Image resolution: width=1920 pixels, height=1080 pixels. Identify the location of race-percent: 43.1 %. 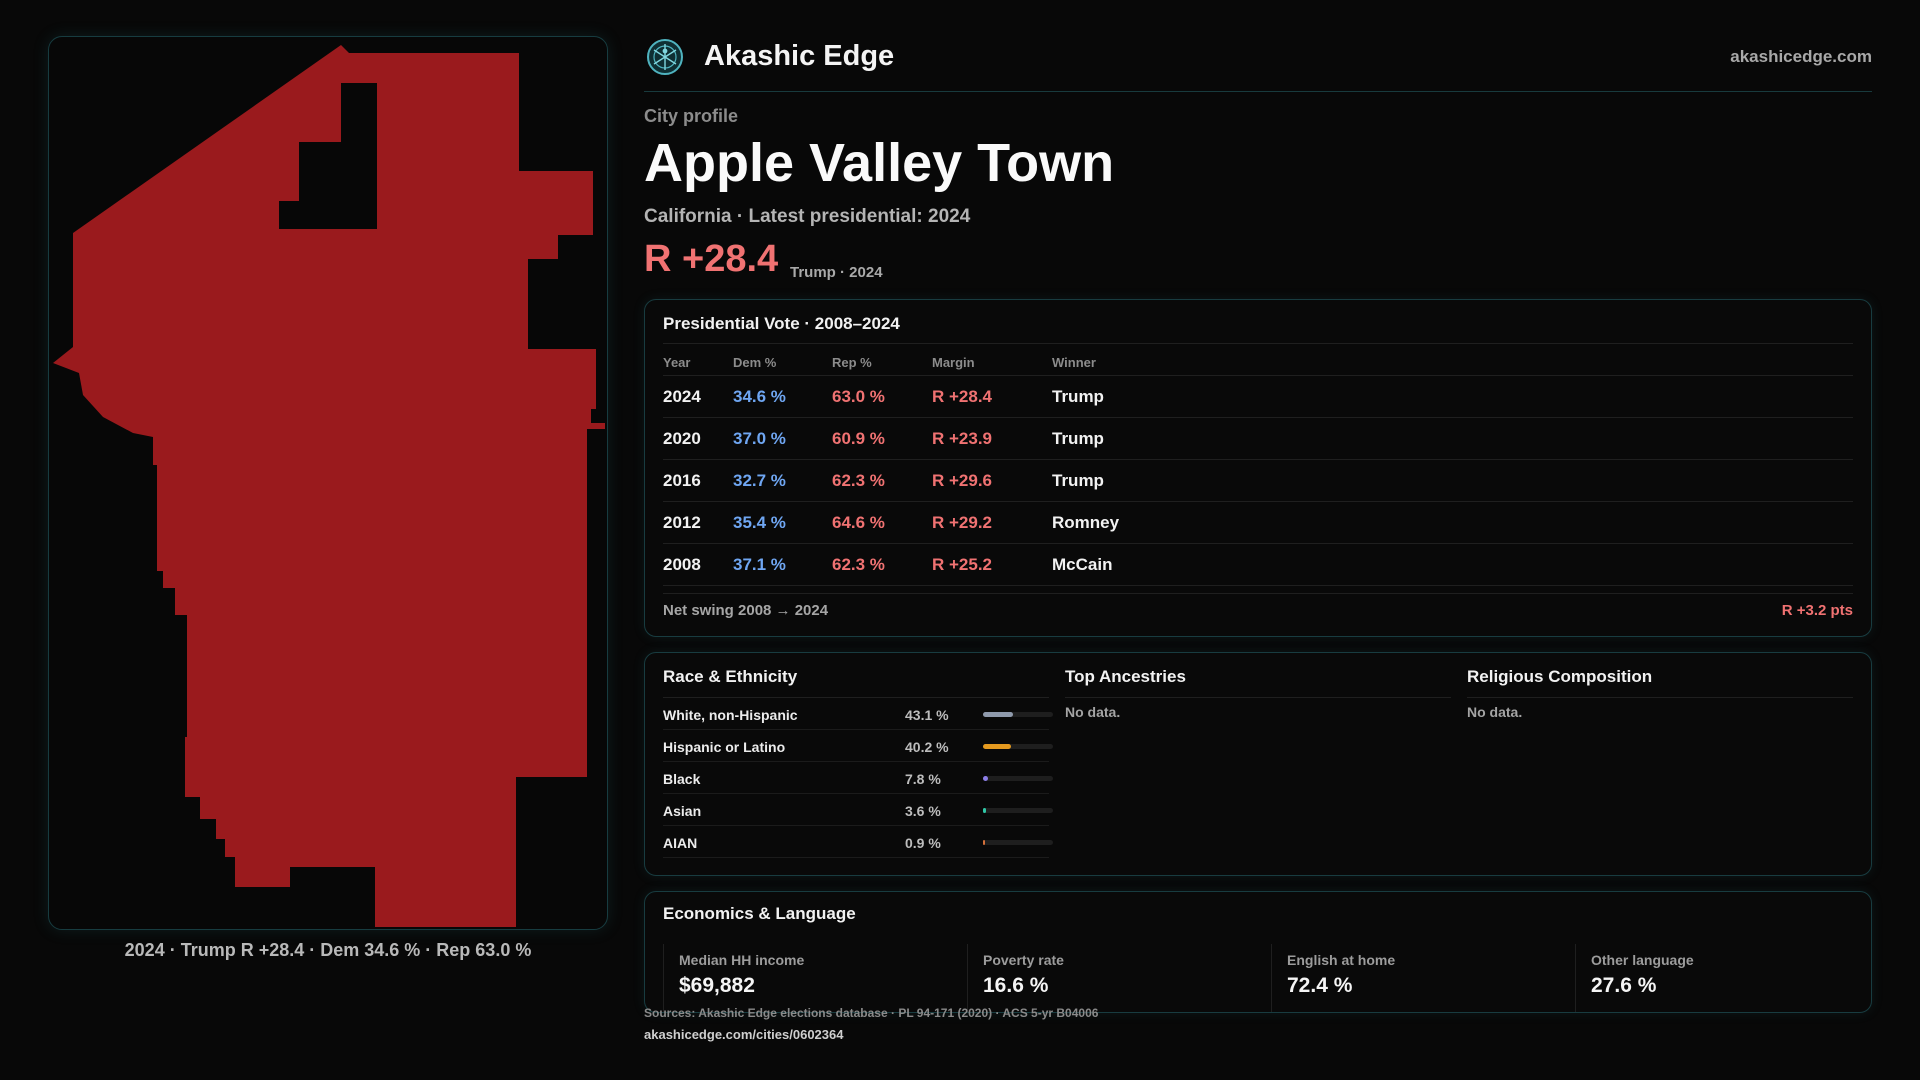
(927, 715).